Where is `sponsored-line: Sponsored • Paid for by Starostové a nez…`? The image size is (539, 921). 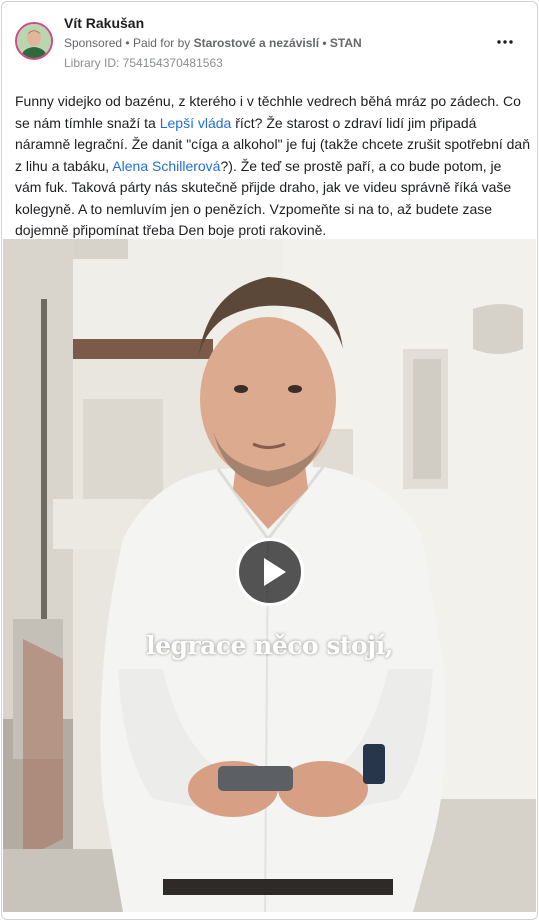 sponsored-line: Sponsored • Paid for by Starostové a nez… is located at coordinates (213, 43).